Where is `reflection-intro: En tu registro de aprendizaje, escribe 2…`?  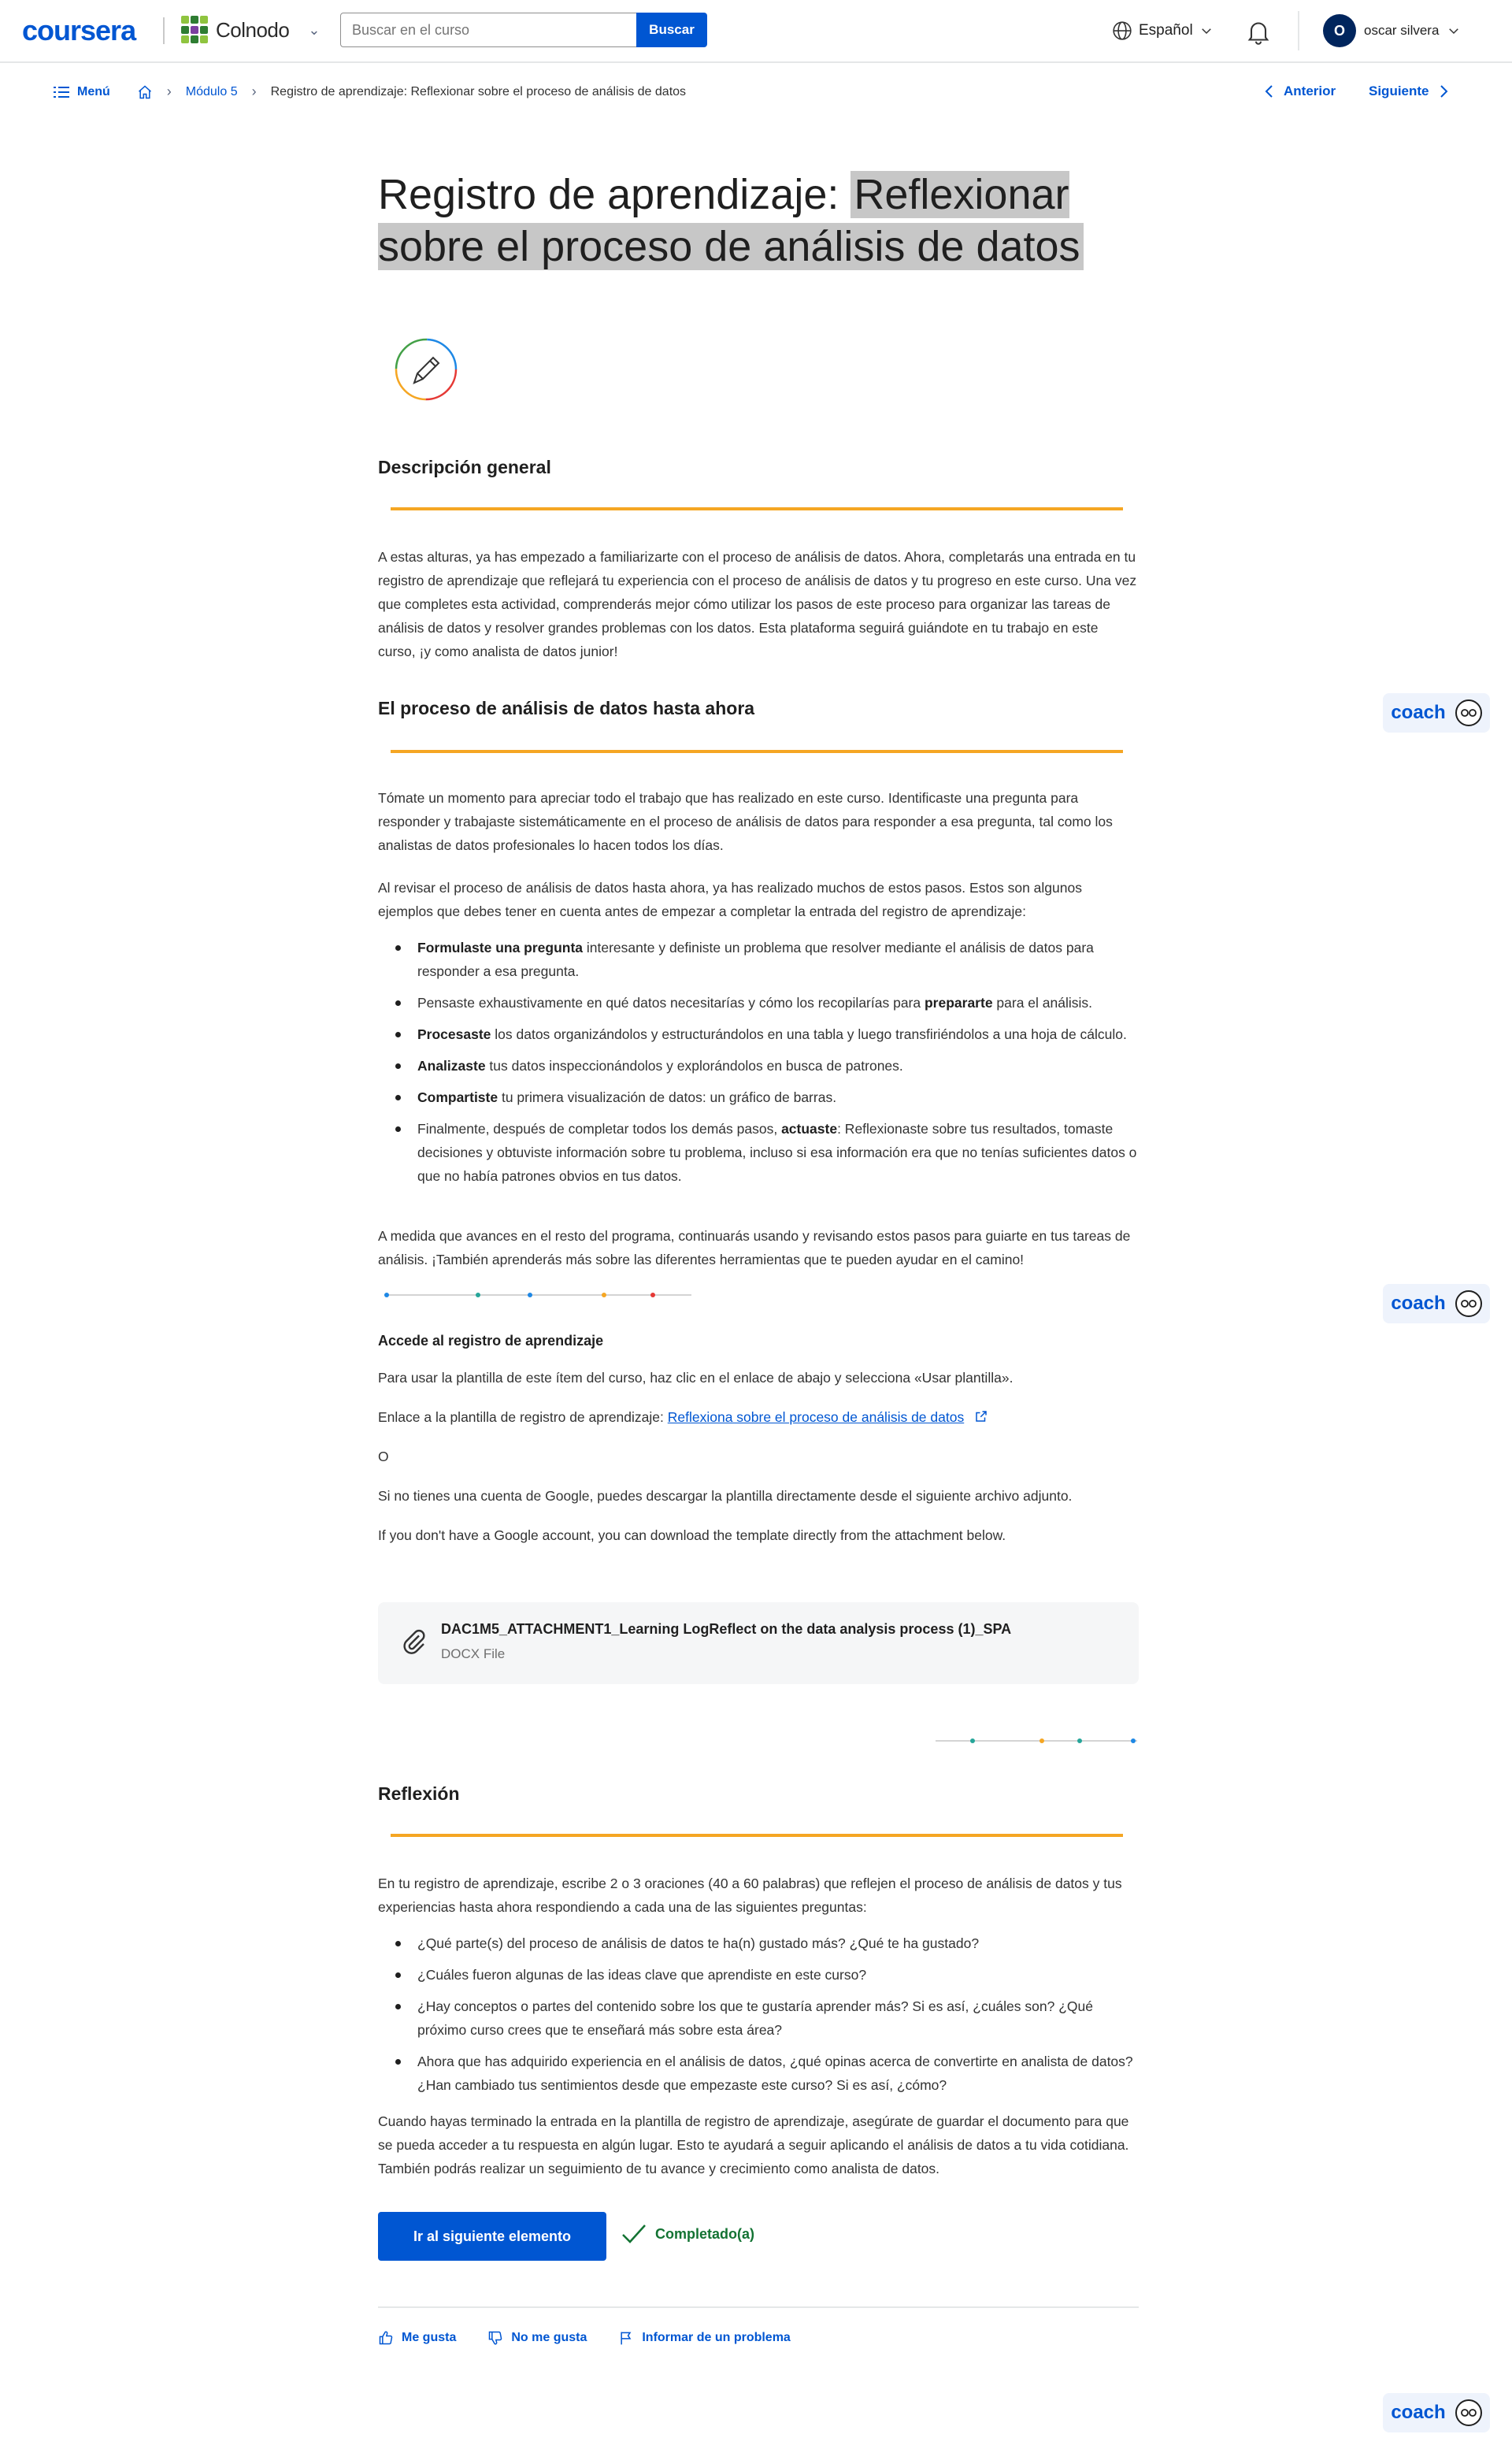
reflection-intro: En tu registro de aprendizaje, escribe 2… is located at coordinates (750, 1895).